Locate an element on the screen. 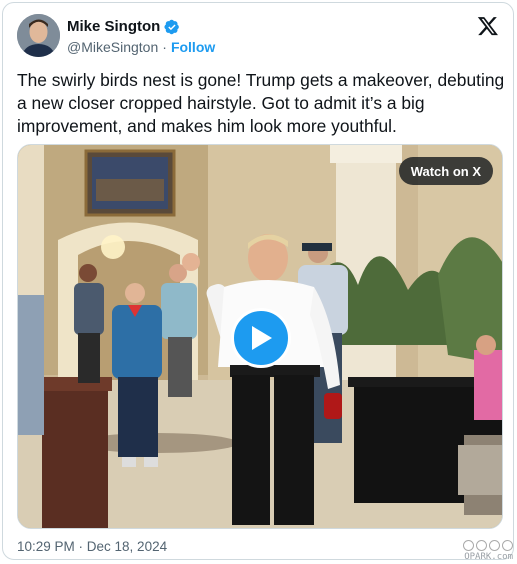 This screenshot has height=564, width=517. watermark-text: OPARK.com is located at coordinates (488, 557).